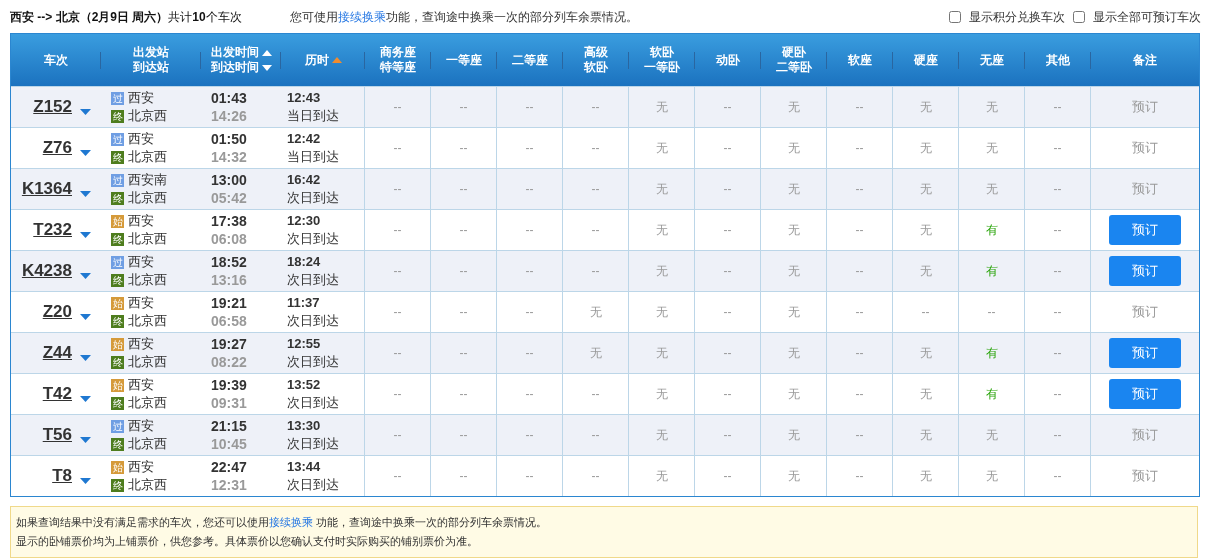 This screenshot has height=559, width=1211. I want to click on column-header: 软卧 一等卧, so click(662, 60).